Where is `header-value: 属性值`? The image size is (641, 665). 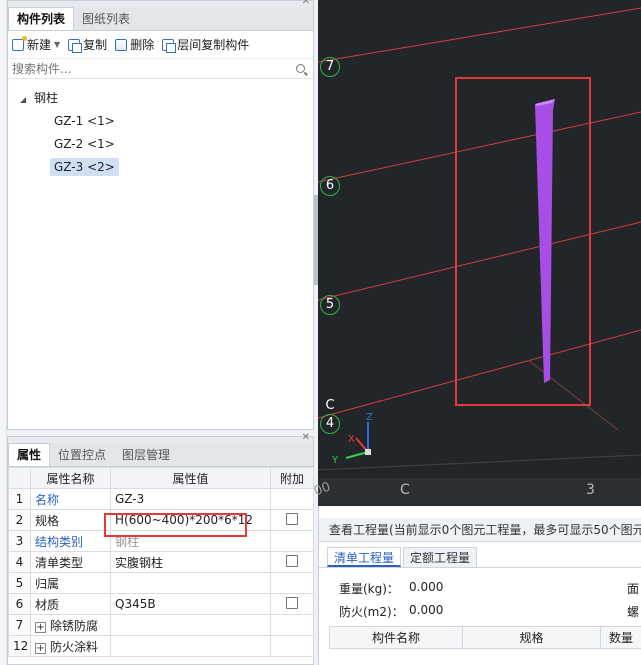 header-value: 属性值 is located at coordinates (190, 478).